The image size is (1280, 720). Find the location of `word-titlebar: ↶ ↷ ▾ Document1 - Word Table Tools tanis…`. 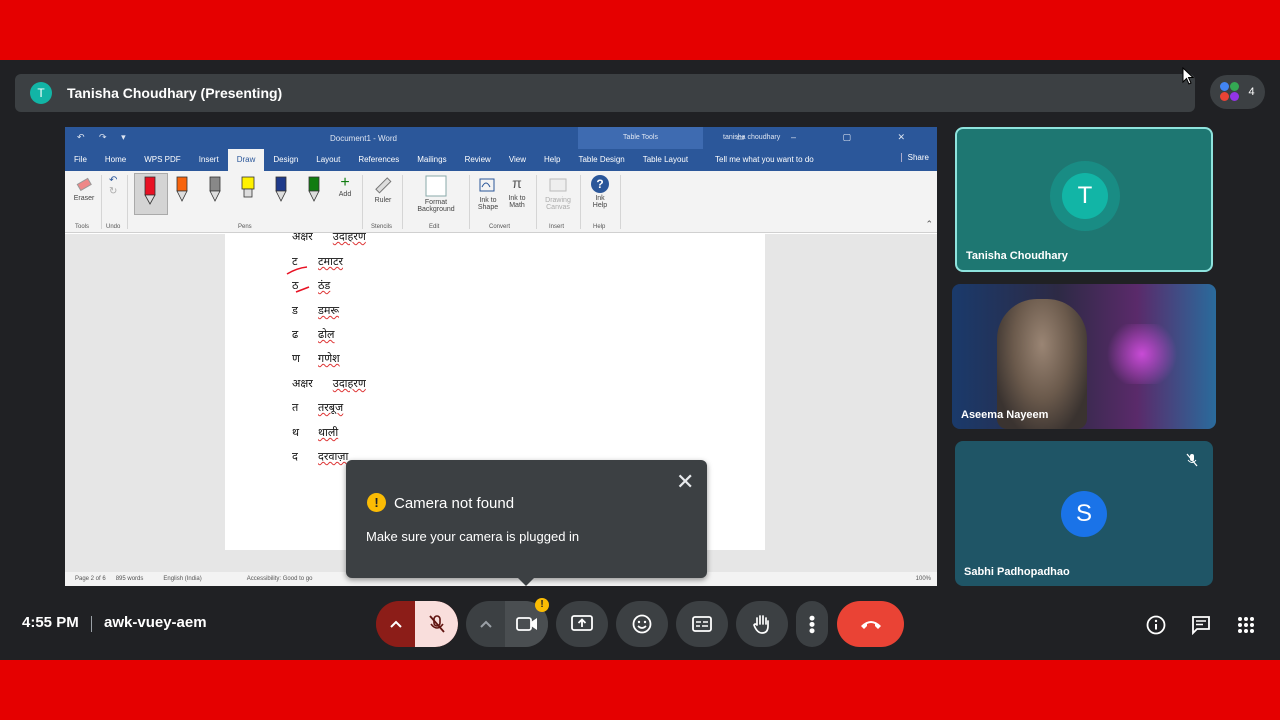

word-titlebar: ↶ ↷ ▾ Document1 - Word Table Tools tanis… is located at coordinates (501, 138).